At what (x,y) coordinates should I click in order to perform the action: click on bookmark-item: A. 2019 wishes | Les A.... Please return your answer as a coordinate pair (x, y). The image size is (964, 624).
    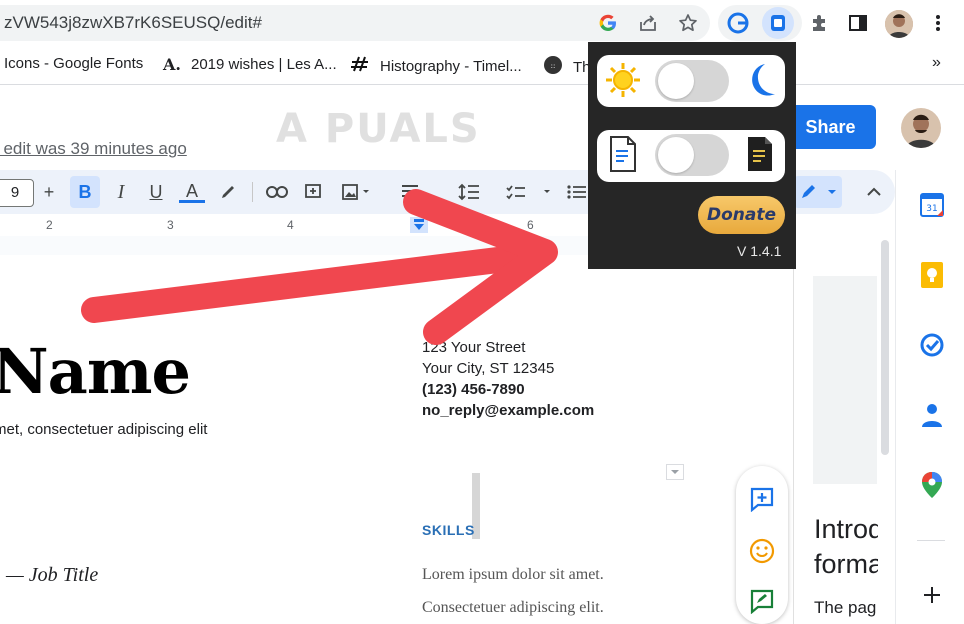
    Looking at the image, I should click on (250, 64).